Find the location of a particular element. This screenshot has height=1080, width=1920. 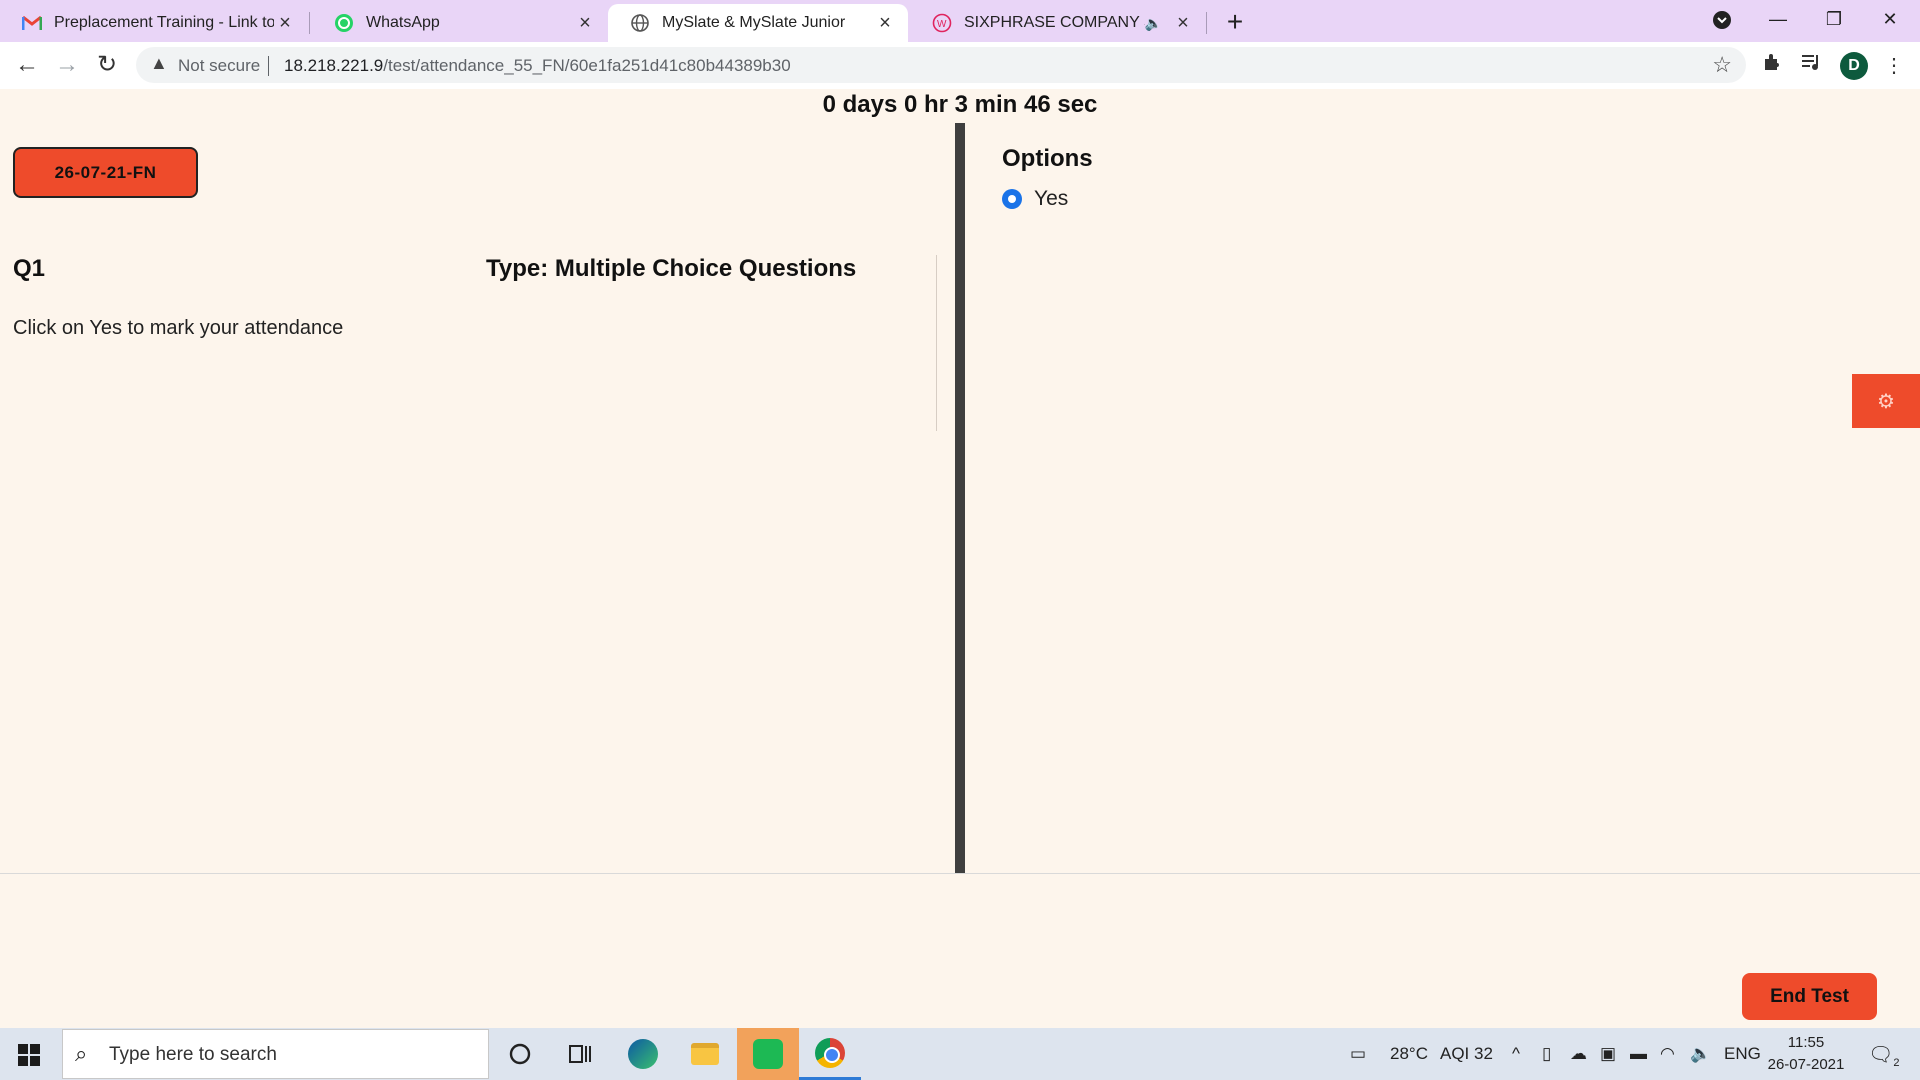

option-yes: Yes is located at coordinates (1035, 199).